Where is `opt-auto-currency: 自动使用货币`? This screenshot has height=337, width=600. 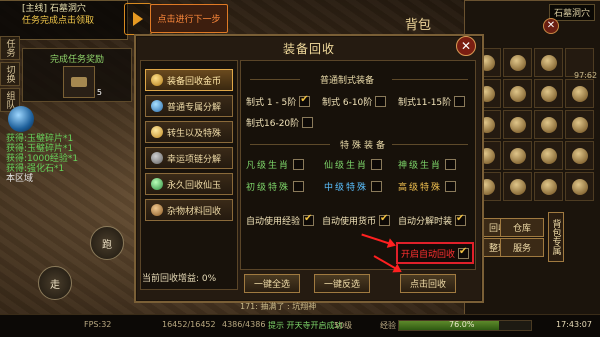 opt-auto-currency: 自动使用货币 is located at coordinates (356, 220).